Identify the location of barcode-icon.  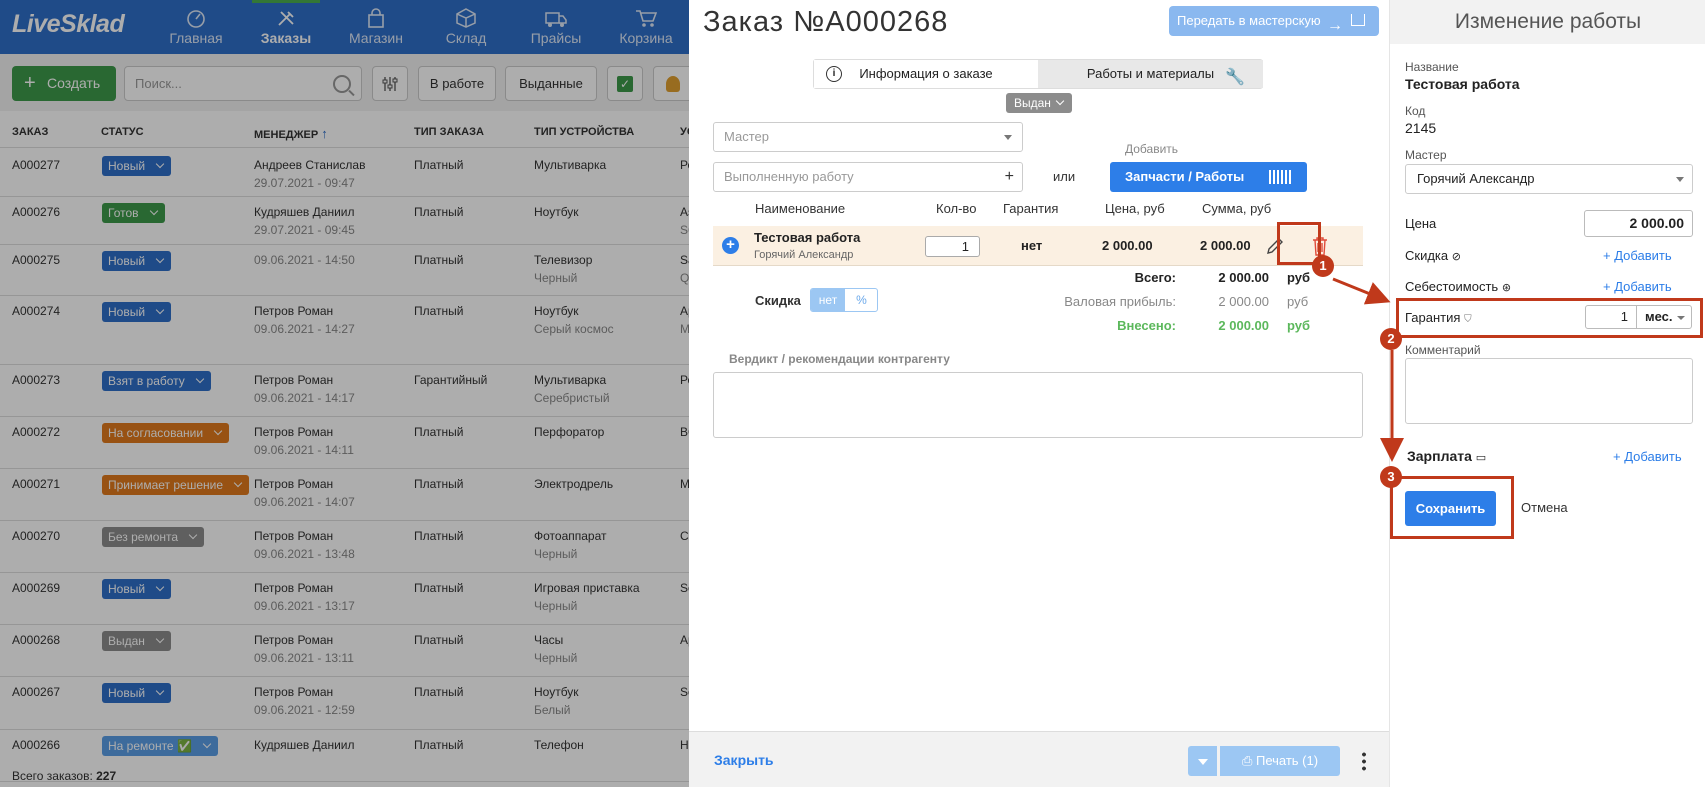
(1280, 177).